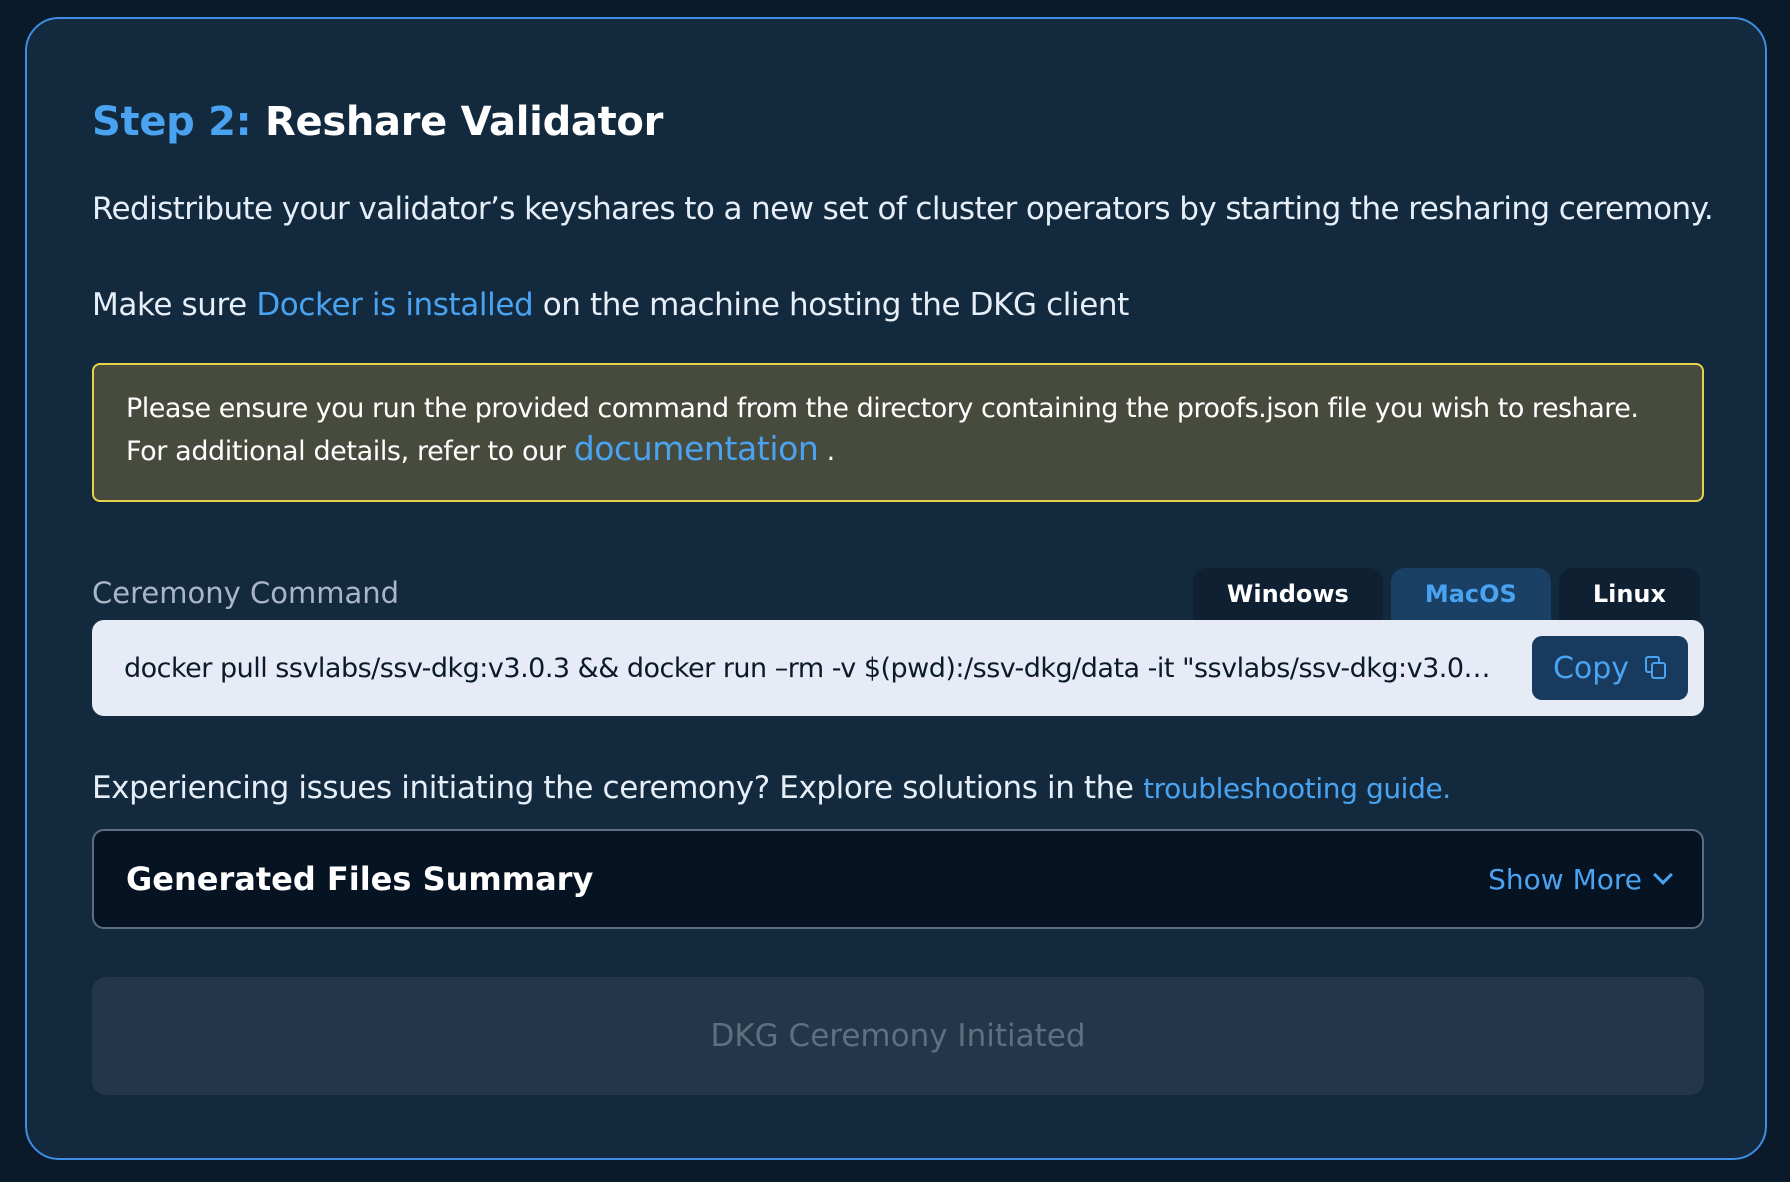 This screenshot has width=1790, height=1182. I want to click on docker-notice-before: Make sure, so click(174, 305).